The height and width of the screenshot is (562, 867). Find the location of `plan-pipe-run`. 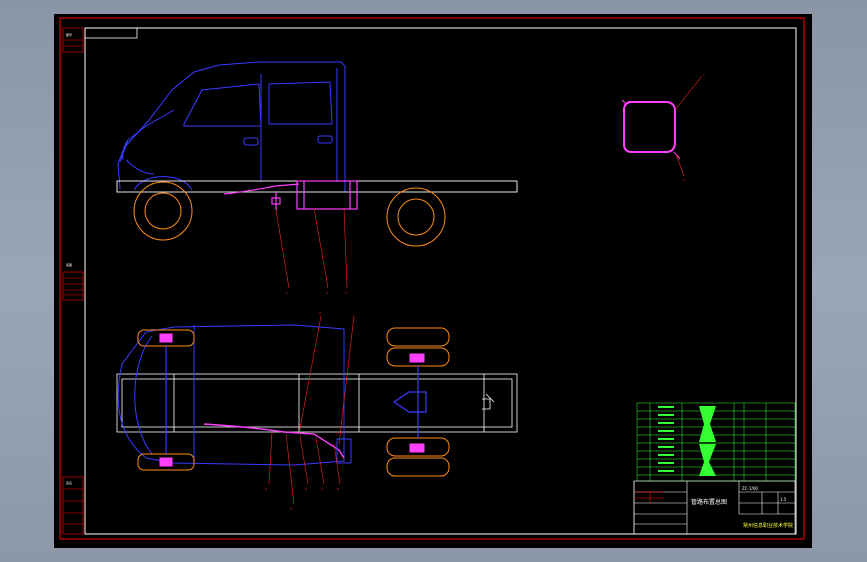

plan-pipe-run is located at coordinates (274, 441).